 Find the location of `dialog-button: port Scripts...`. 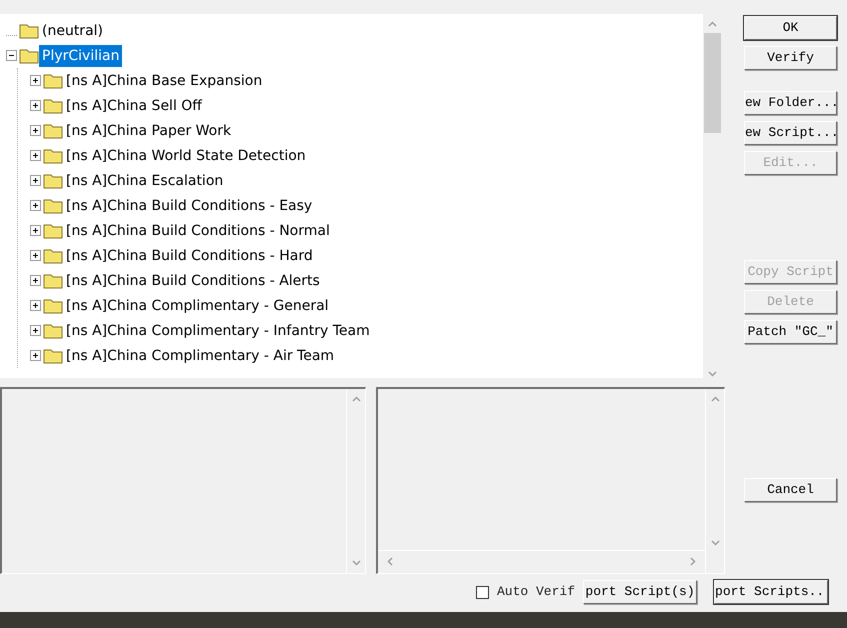

dialog-button: port Scripts... is located at coordinates (771, 592).